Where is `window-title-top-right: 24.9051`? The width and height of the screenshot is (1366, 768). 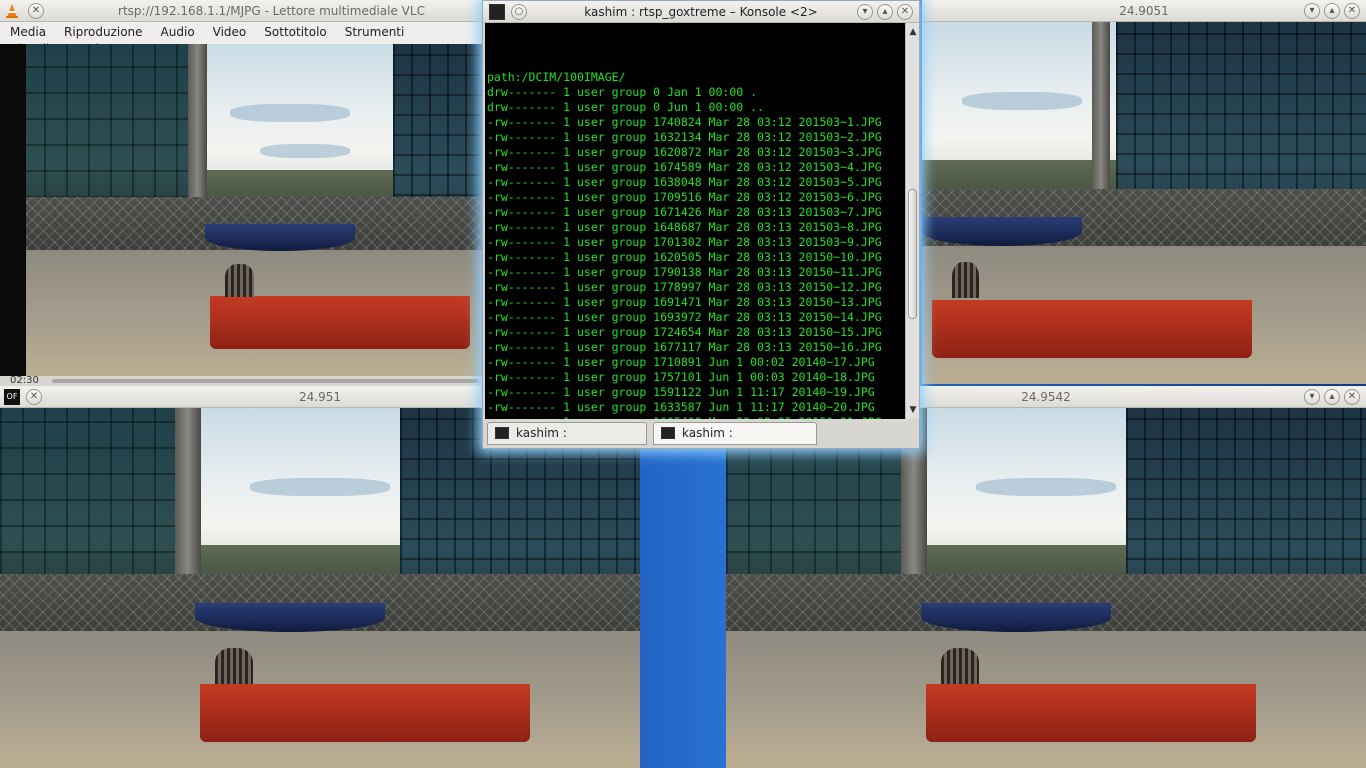 window-title-top-right: 24.9051 is located at coordinates (1144, 11).